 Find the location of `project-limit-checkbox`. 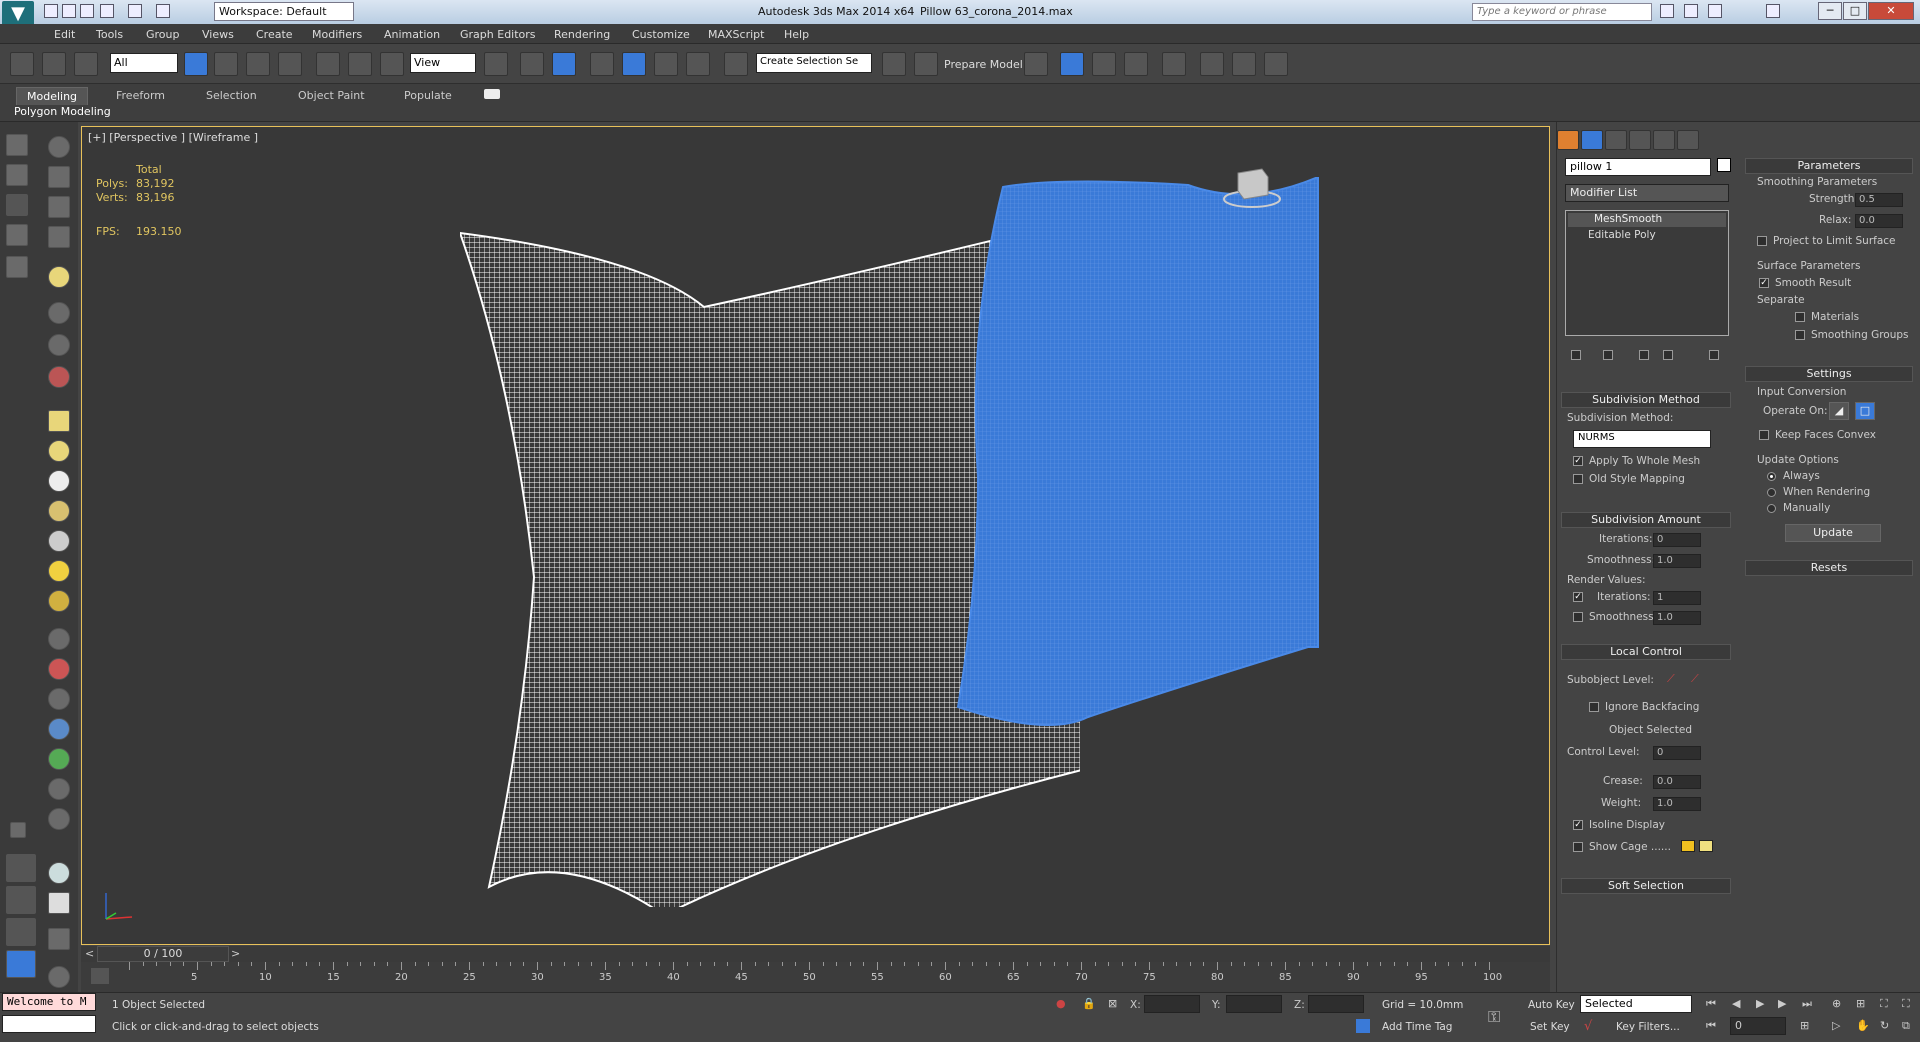

project-limit-checkbox is located at coordinates (1762, 241).